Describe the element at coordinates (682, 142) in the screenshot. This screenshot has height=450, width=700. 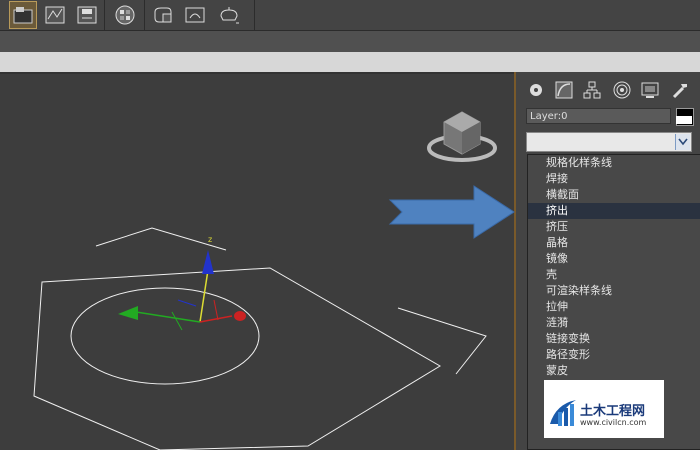
I see `chevron-down-icon` at that location.